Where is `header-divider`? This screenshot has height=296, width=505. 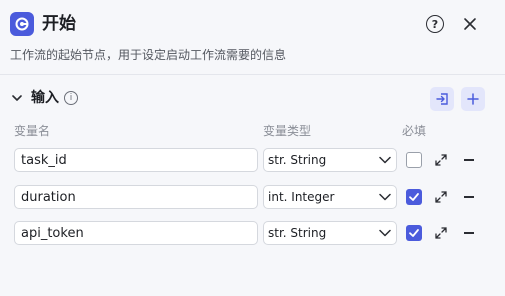 header-divider is located at coordinates (252, 74).